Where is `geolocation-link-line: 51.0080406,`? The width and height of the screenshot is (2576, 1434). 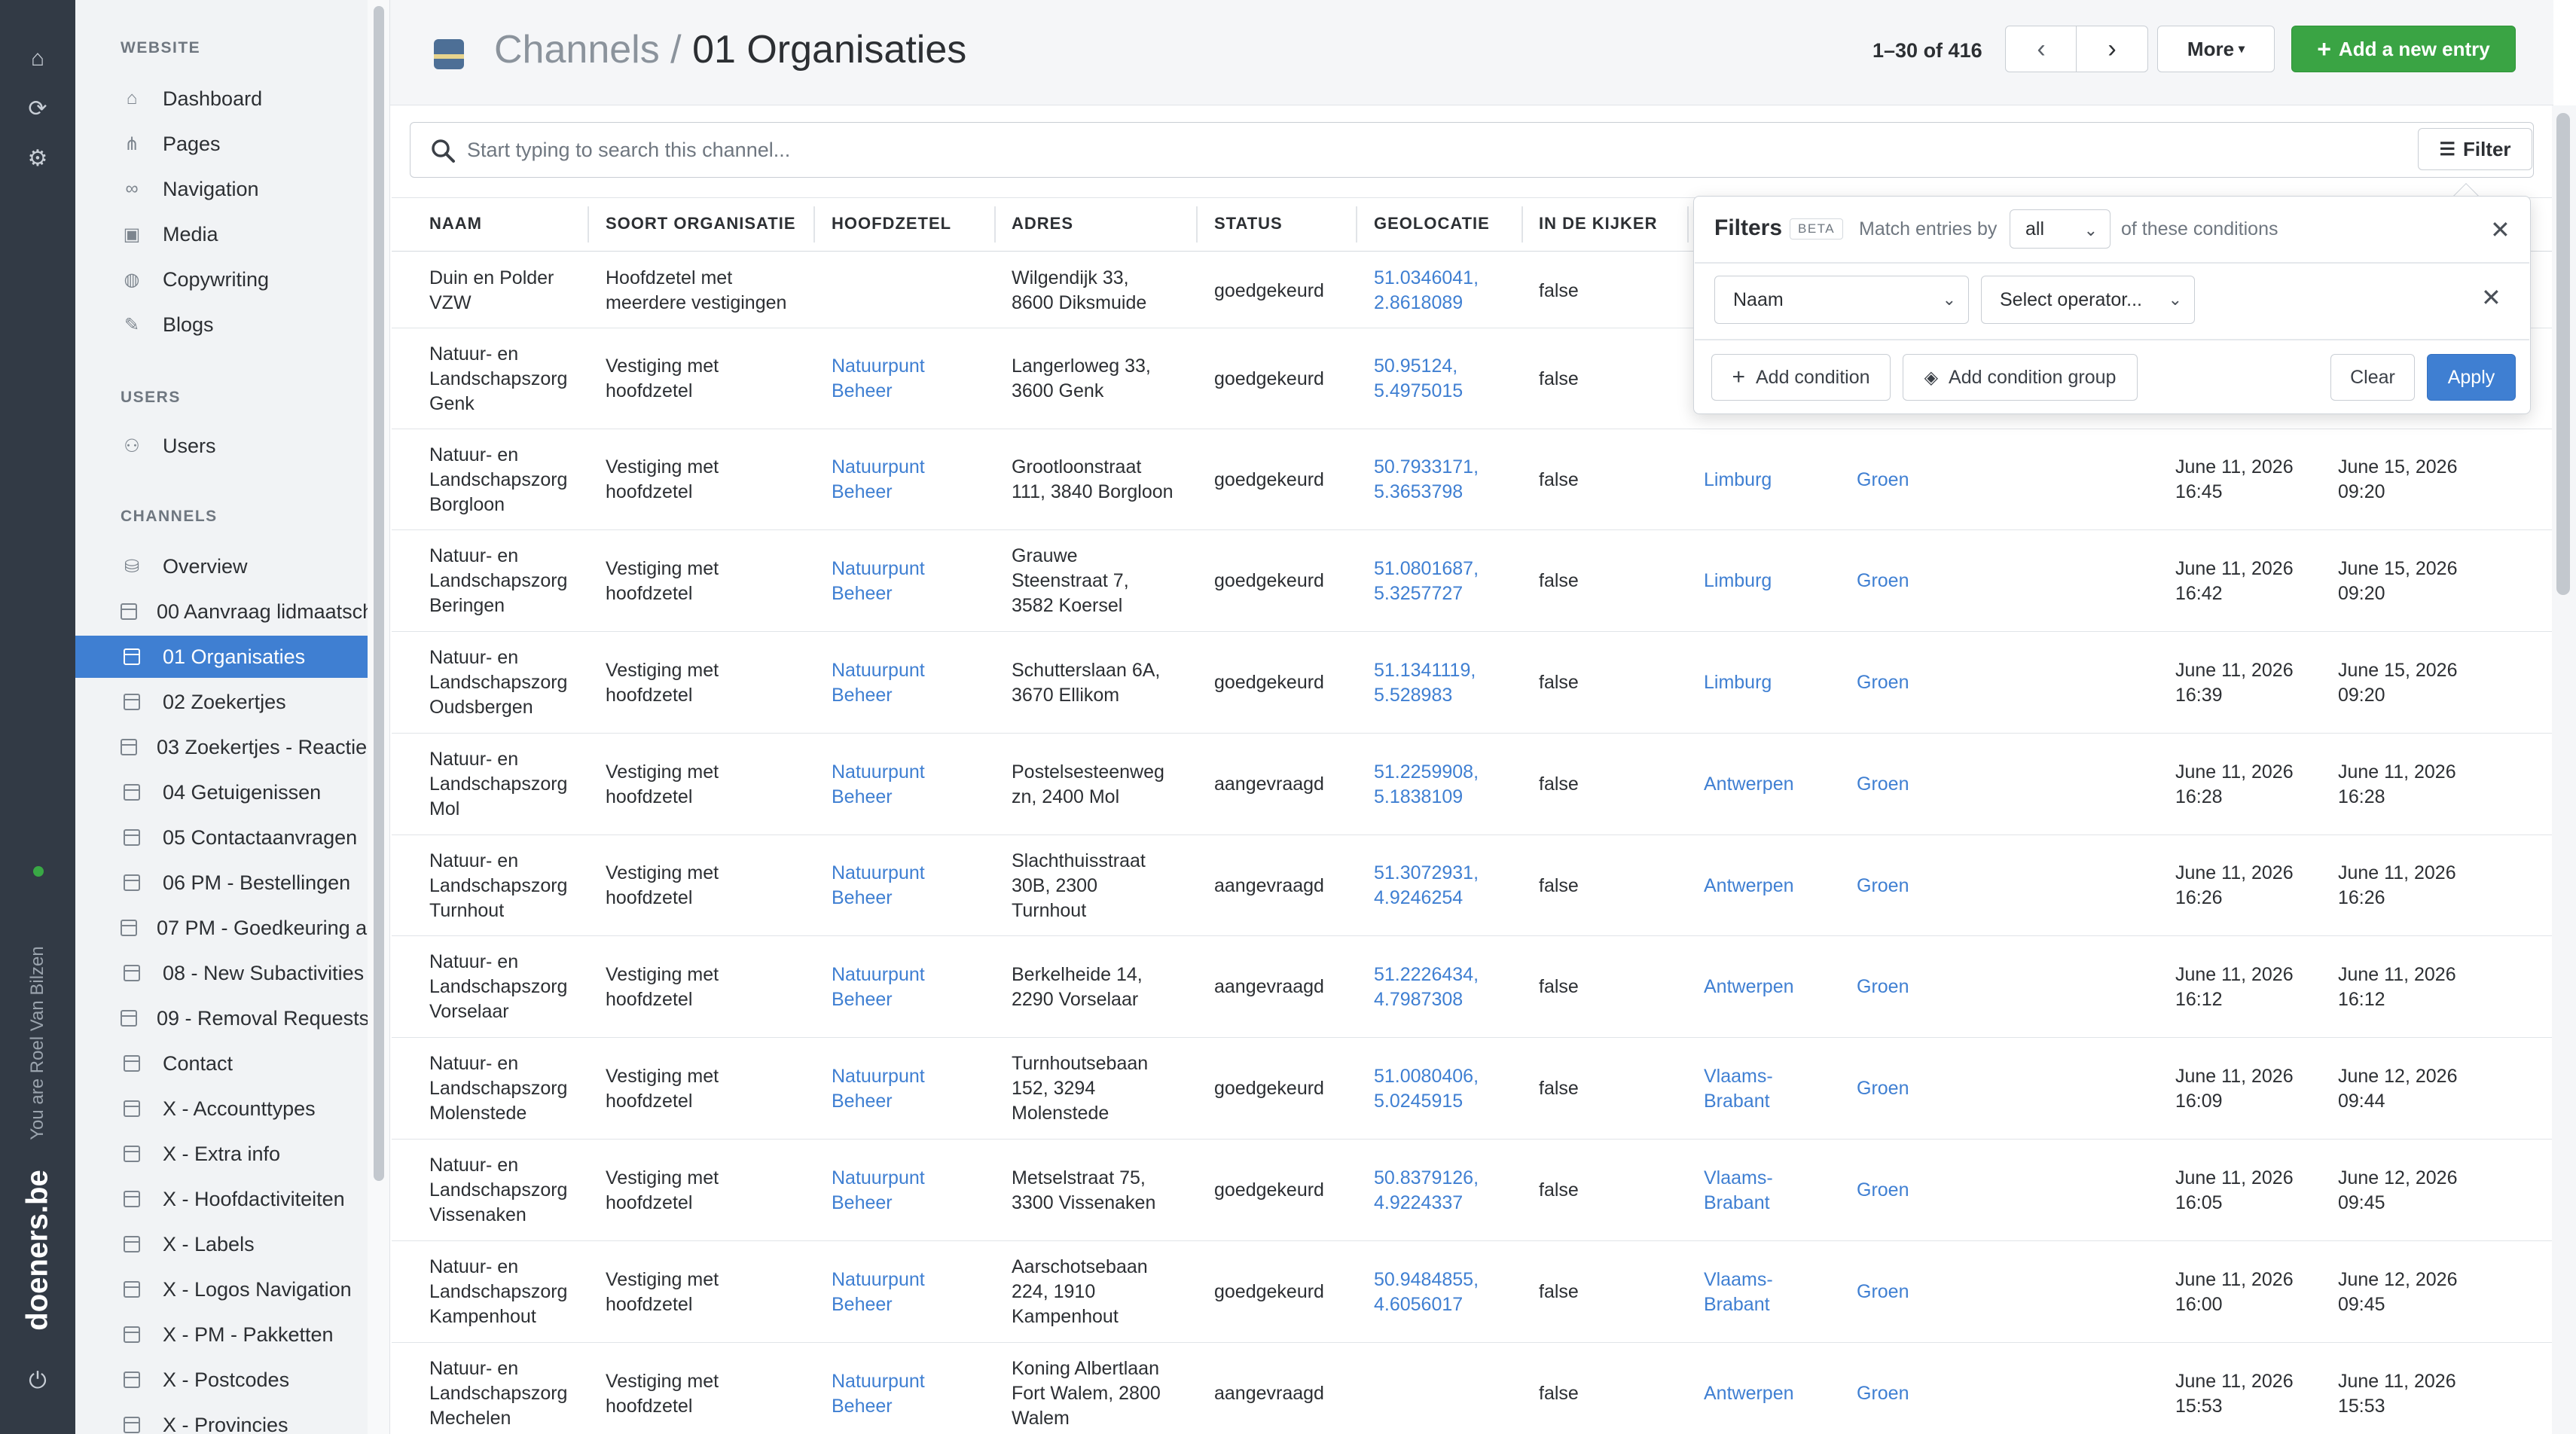 geolocation-link-line: 51.0080406, is located at coordinates (1427, 1076).